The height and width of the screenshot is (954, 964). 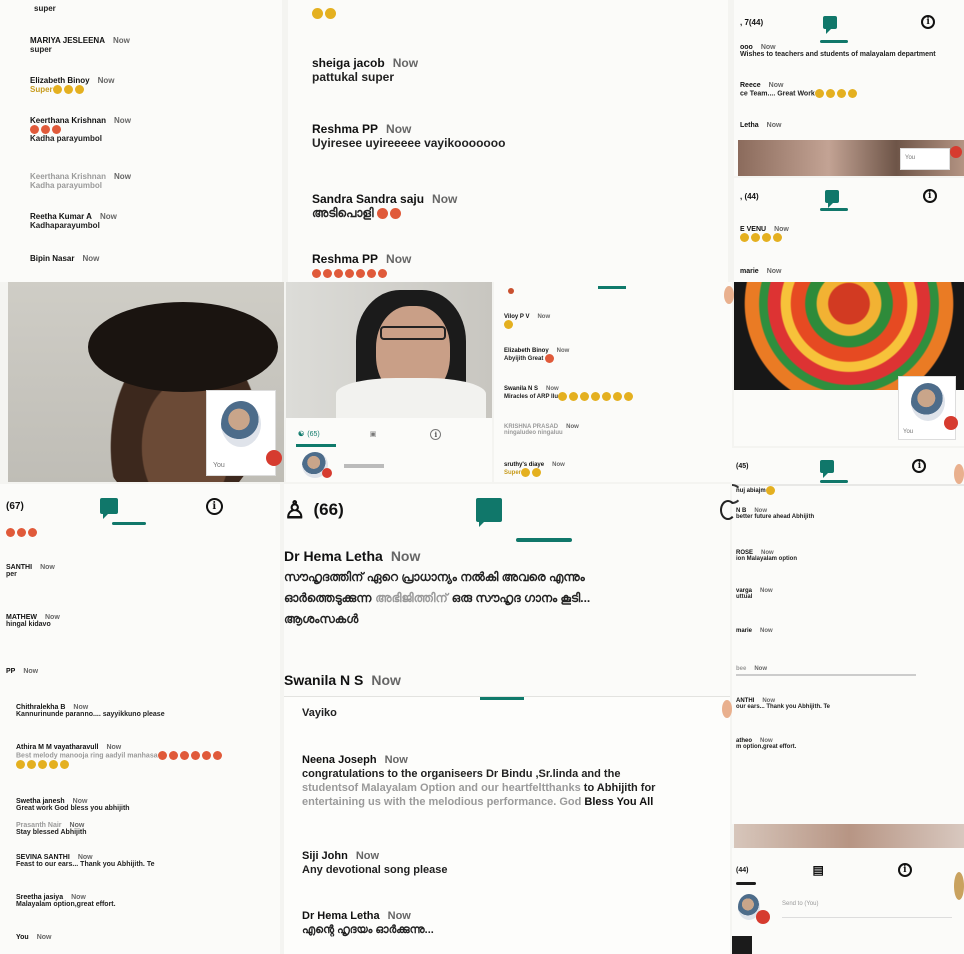 What do you see at coordinates (541, 430) in the screenshot?
I see `list-item: KRISHNA PRASAD Now ningaludeo ningaluu` at bounding box center [541, 430].